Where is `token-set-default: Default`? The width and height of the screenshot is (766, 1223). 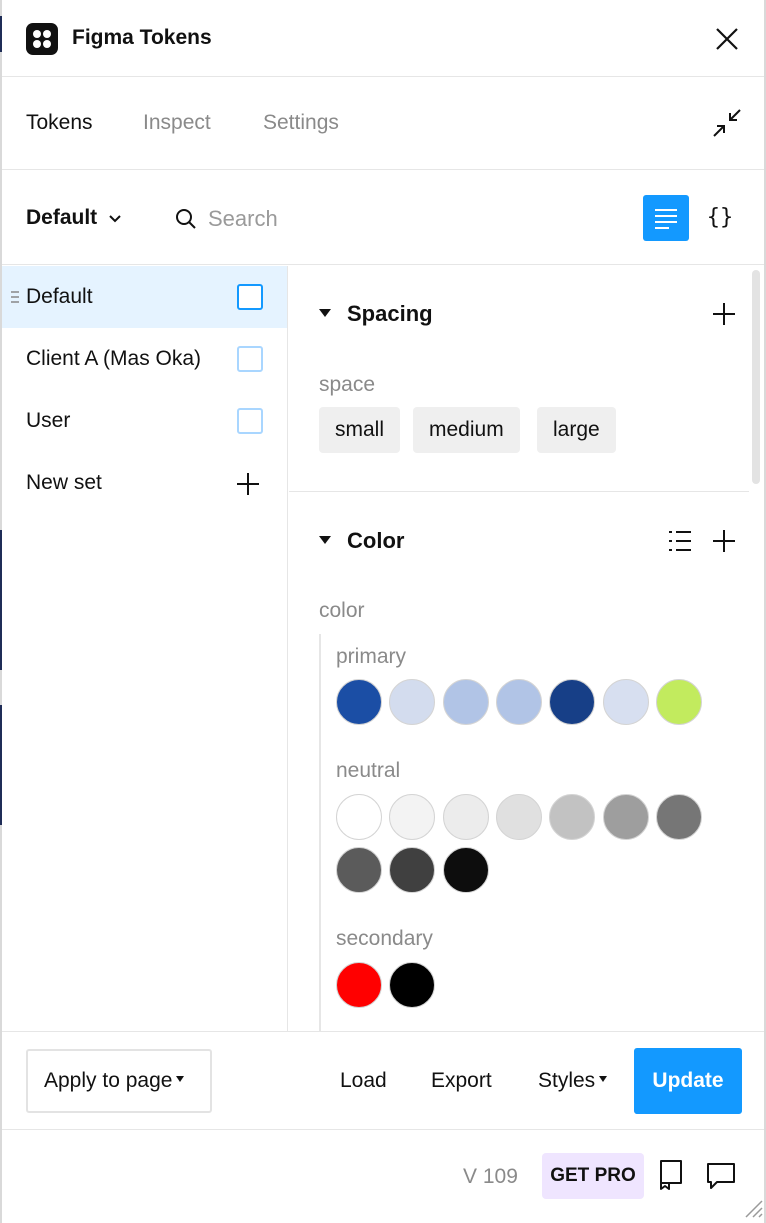
token-set-default: Default is located at coordinates (144, 297).